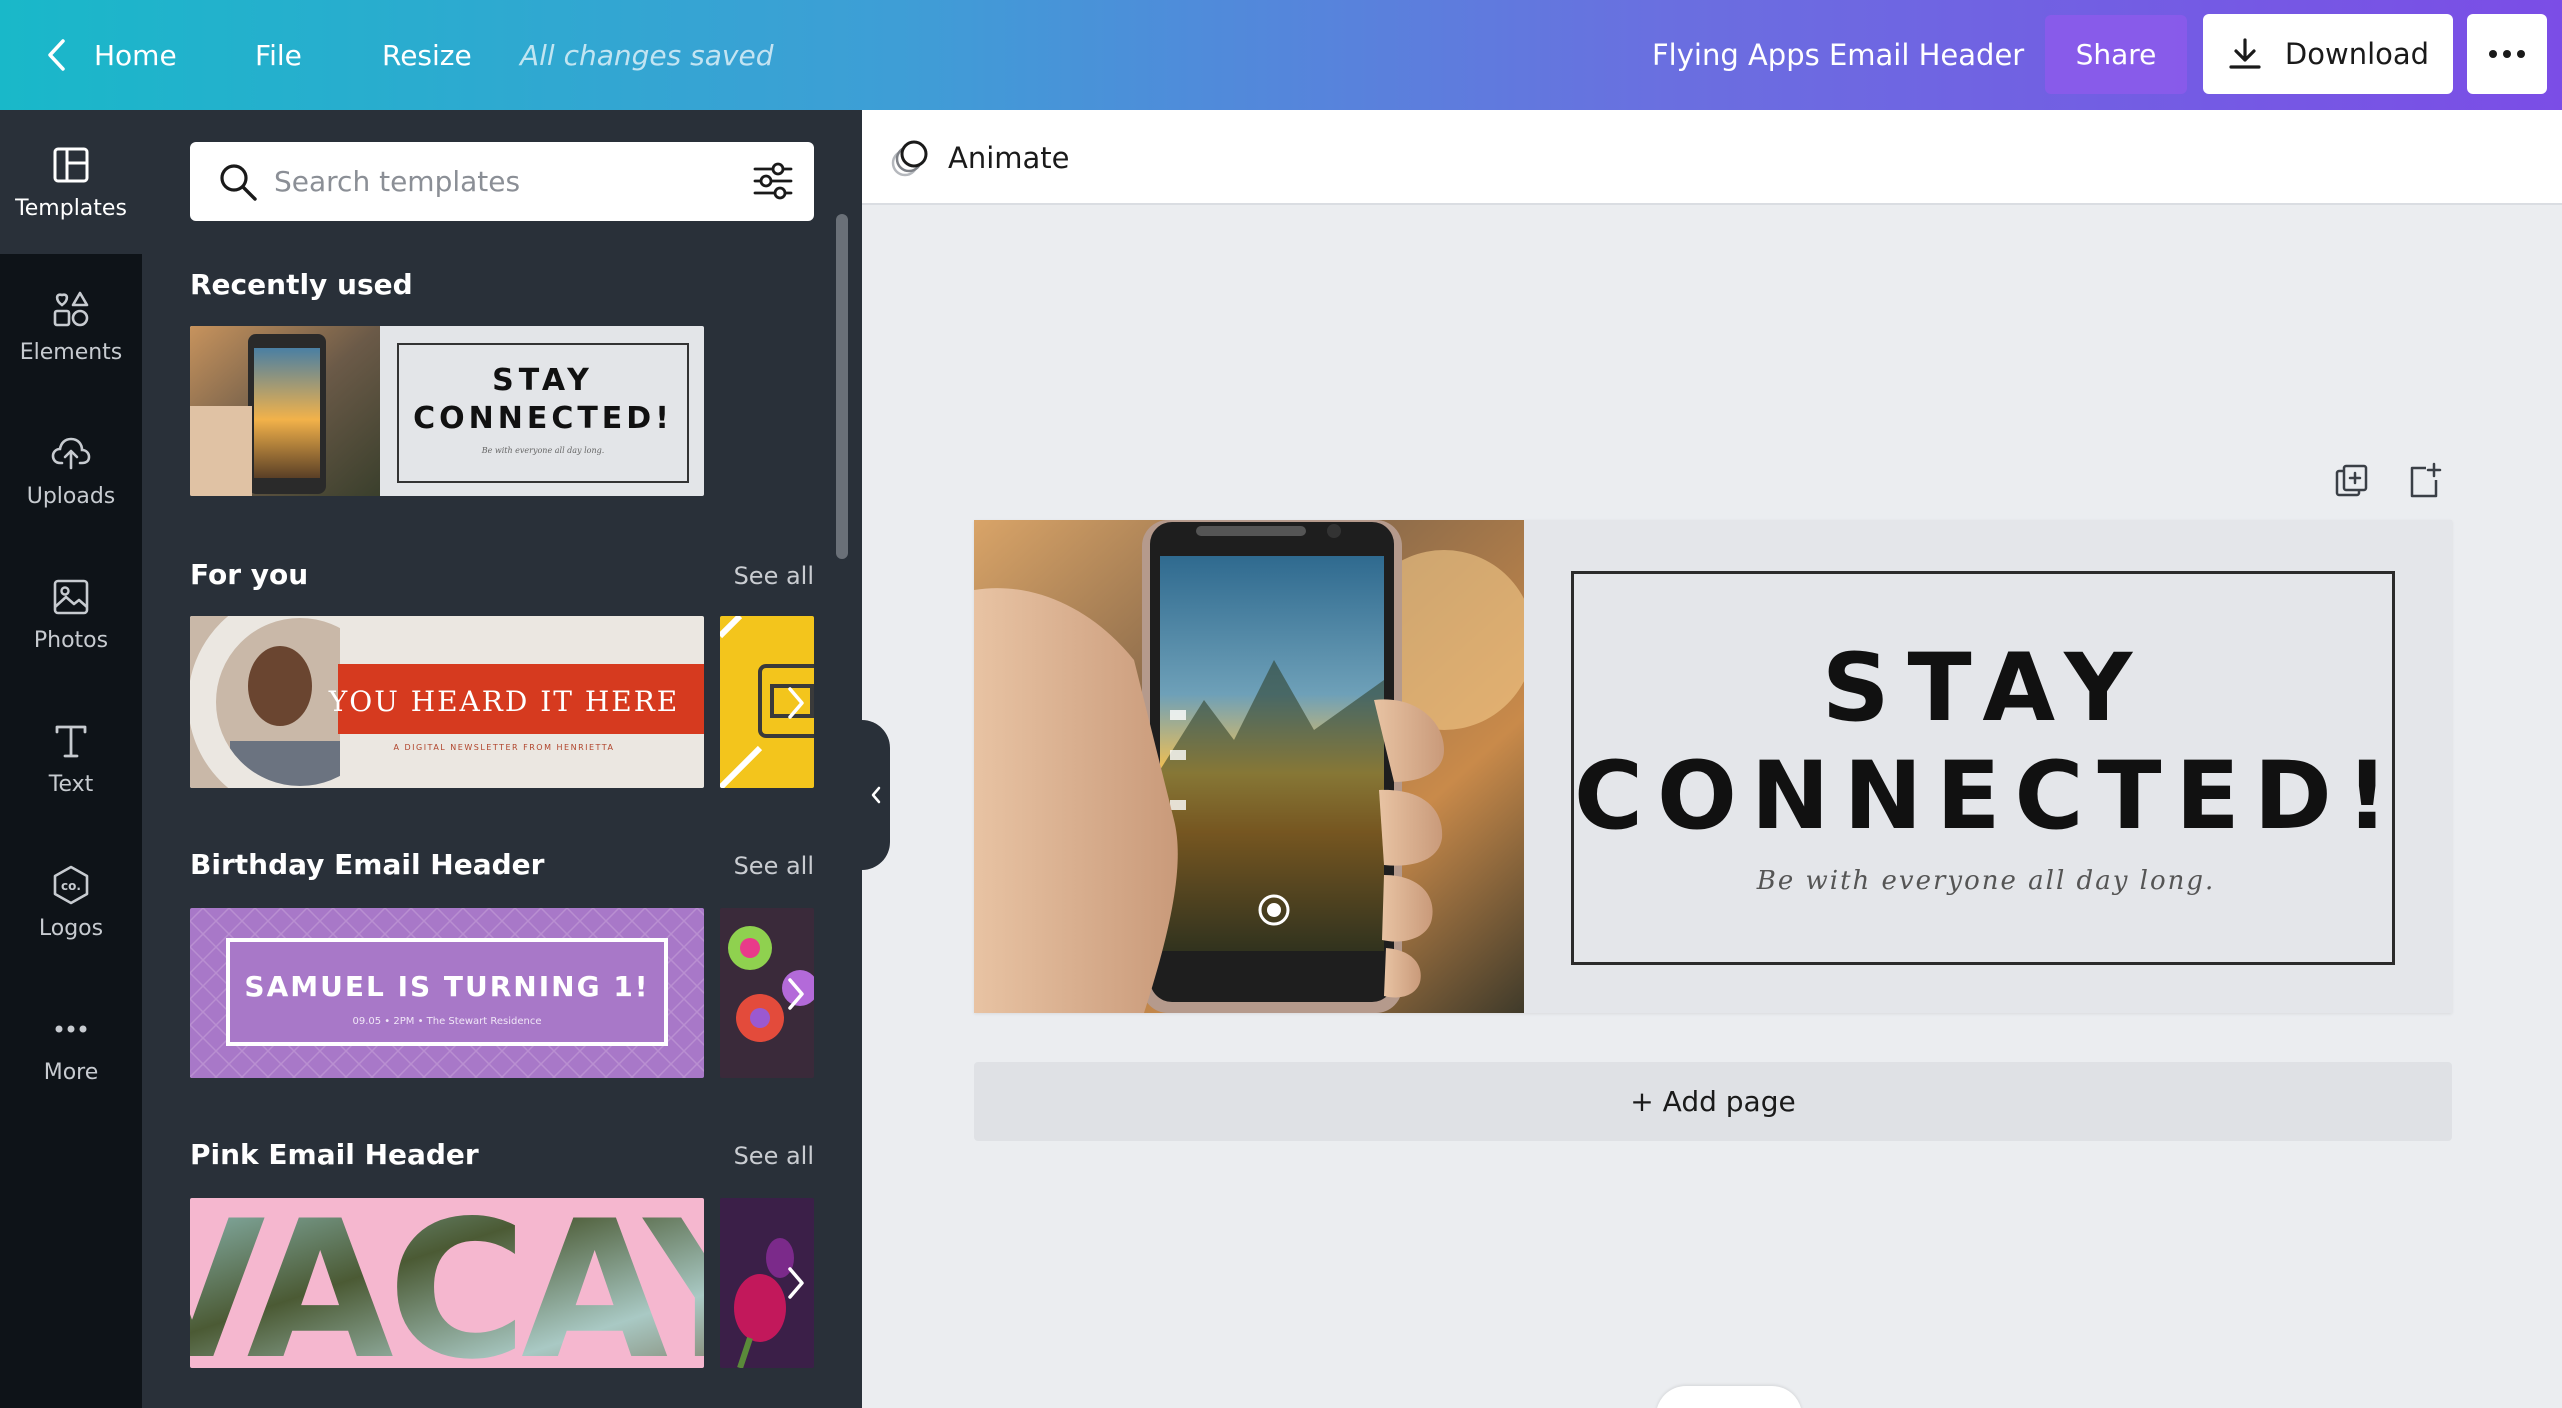  What do you see at coordinates (56, 55) in the screenshot?
I see `back-chevron-icon` at bounding box center [56, 55].